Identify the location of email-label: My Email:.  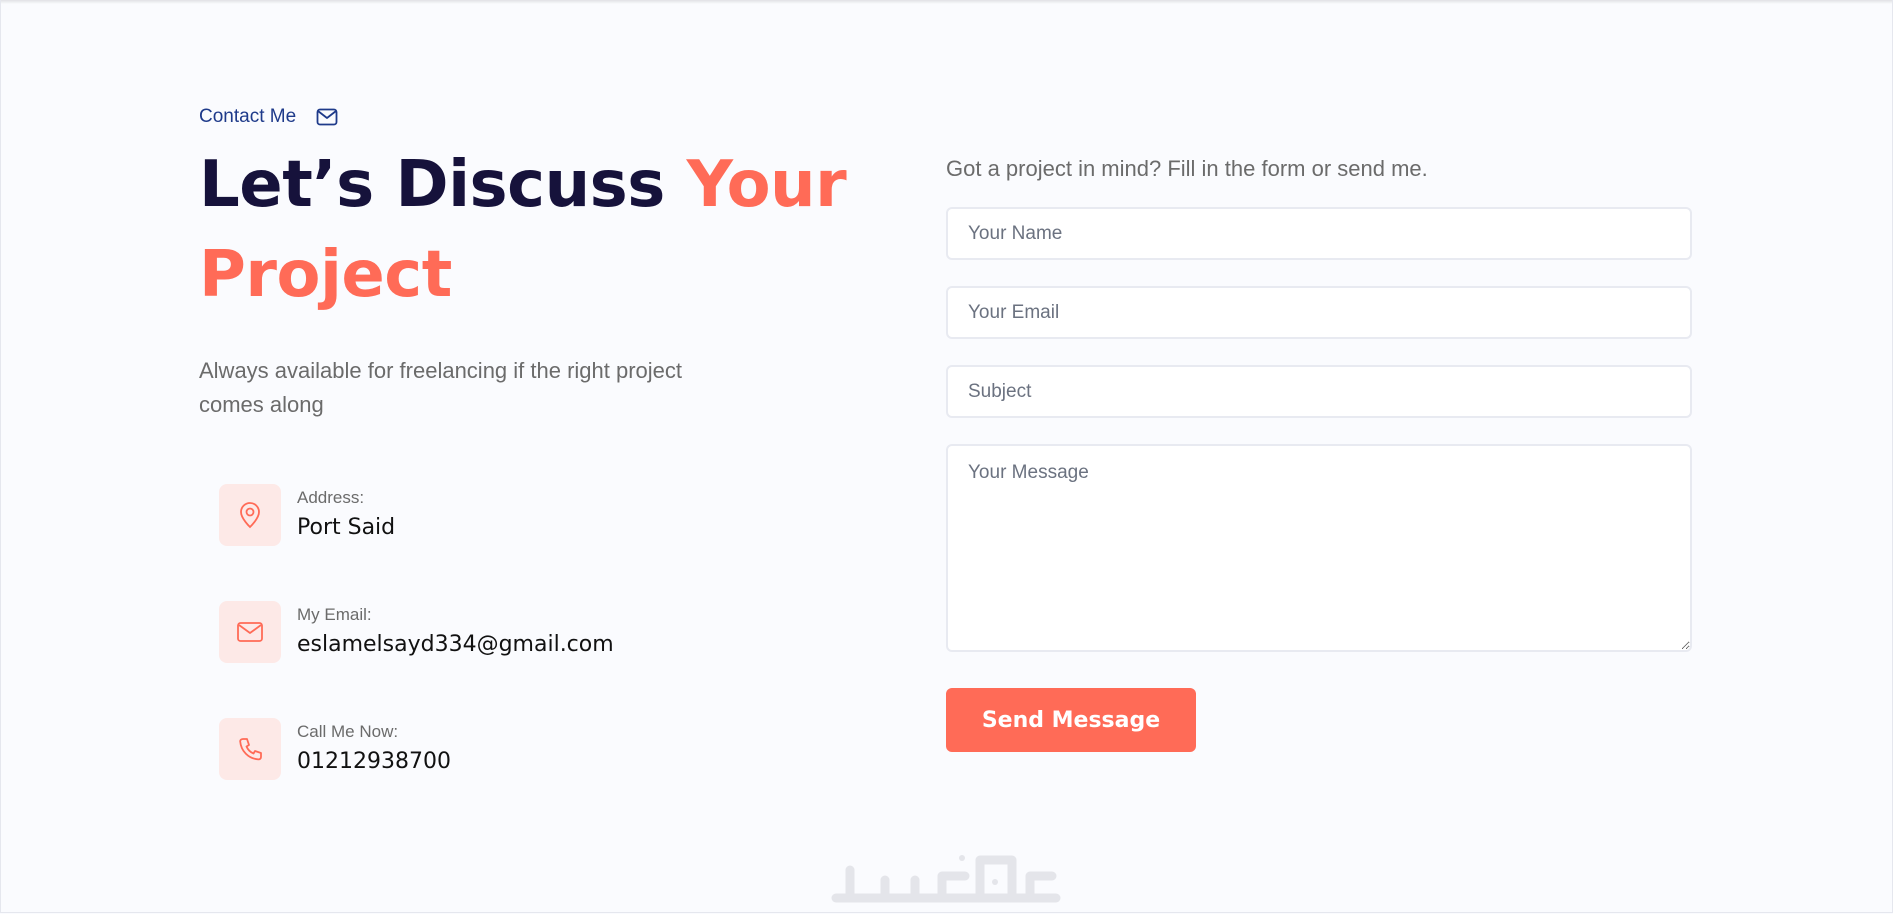
(334, 614).